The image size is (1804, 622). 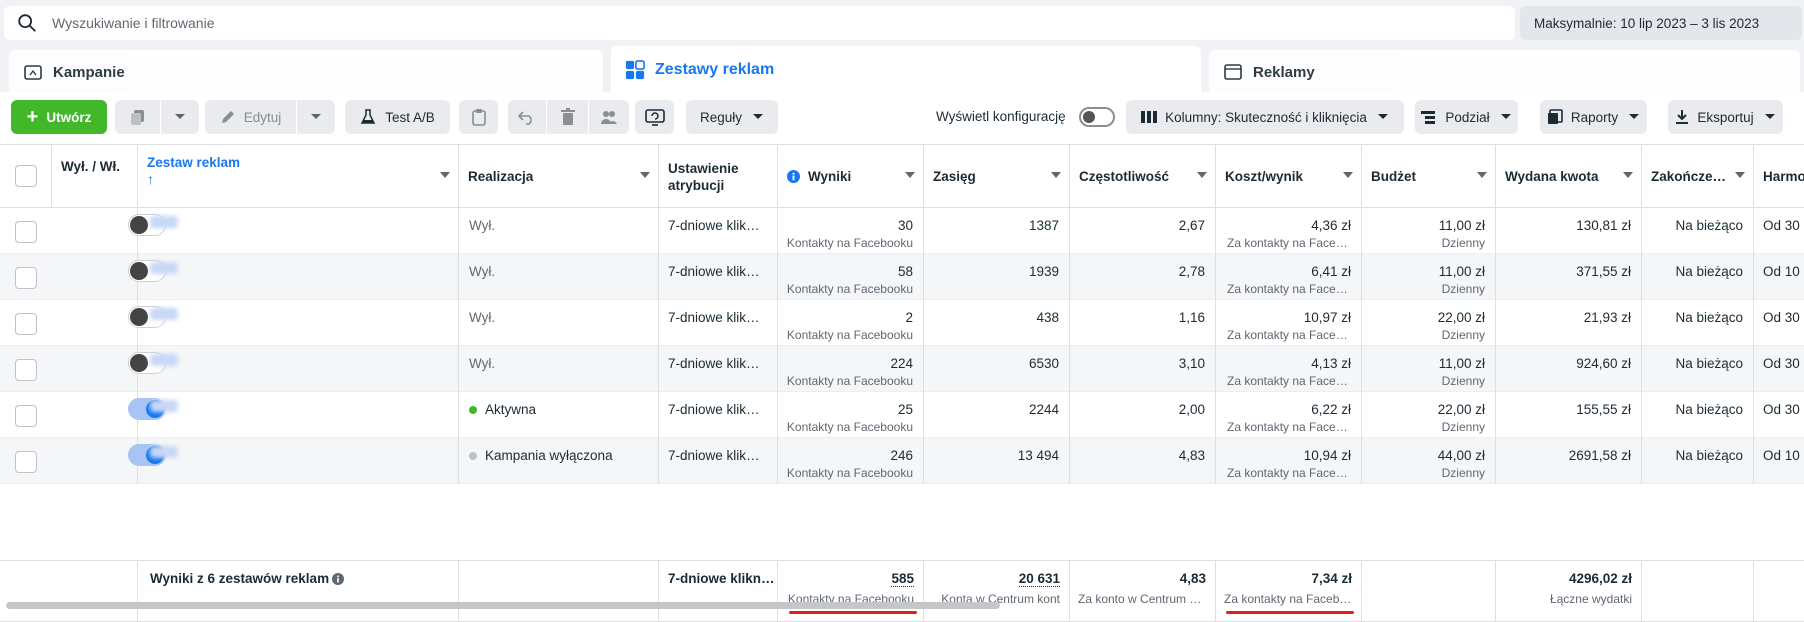 I want to click on results-value: 246, so click(x=901, y=455).